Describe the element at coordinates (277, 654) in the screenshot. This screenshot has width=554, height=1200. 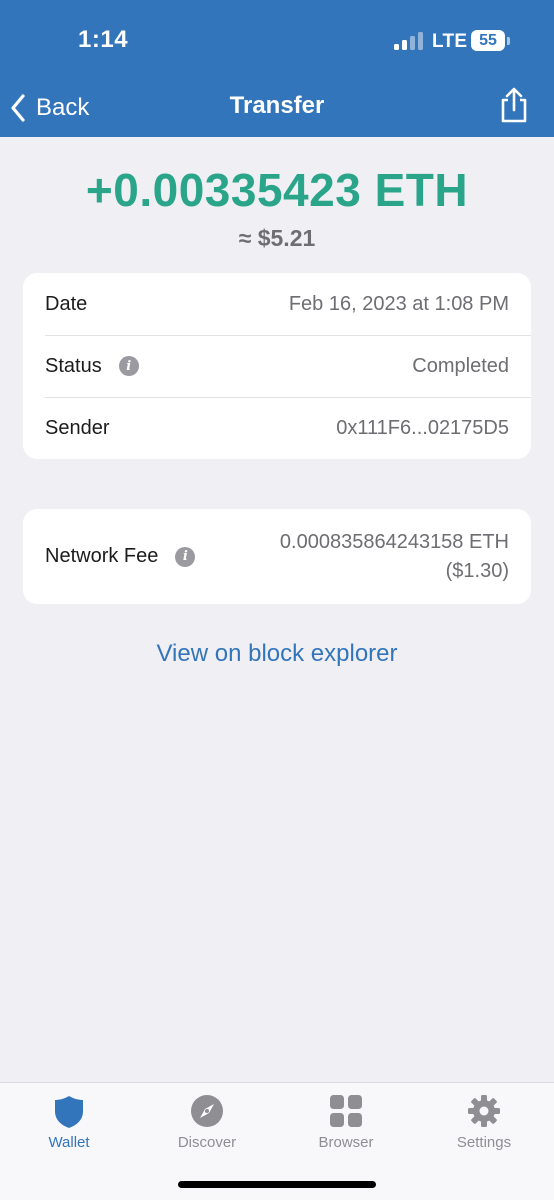
I see `view-on-block-explorer-link: View on block explorer` at that location.